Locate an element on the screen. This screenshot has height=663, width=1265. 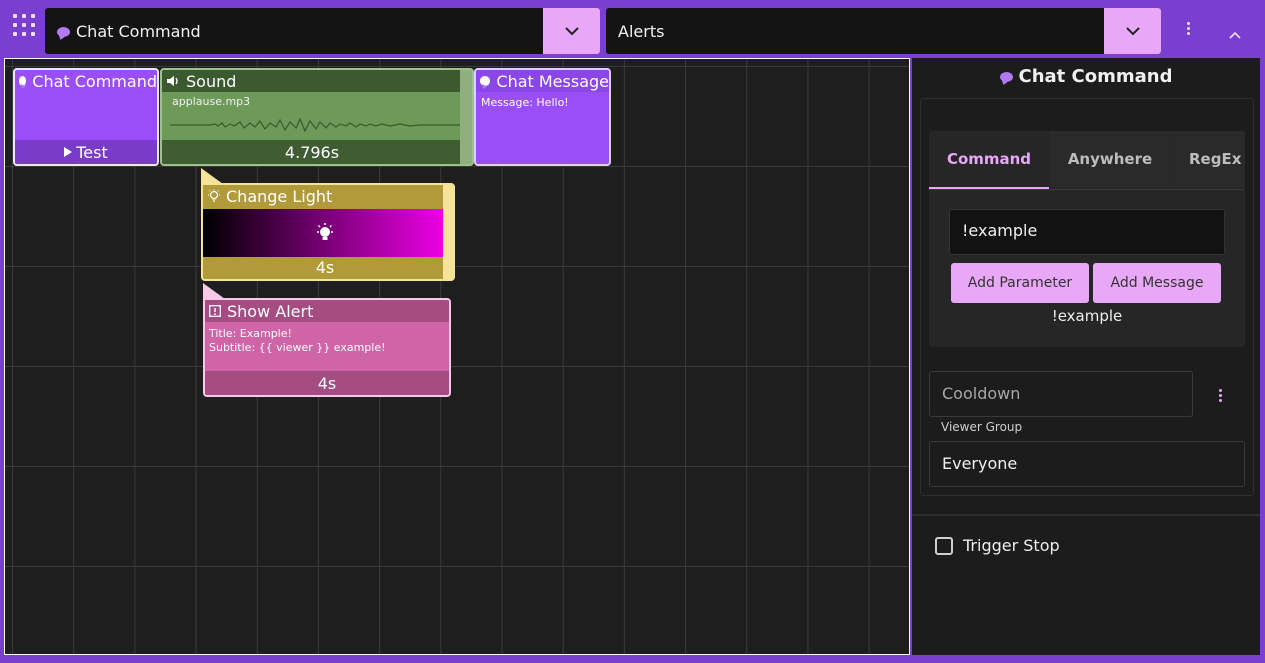
node-title: Chat Command is located at coordinates (94, 81).